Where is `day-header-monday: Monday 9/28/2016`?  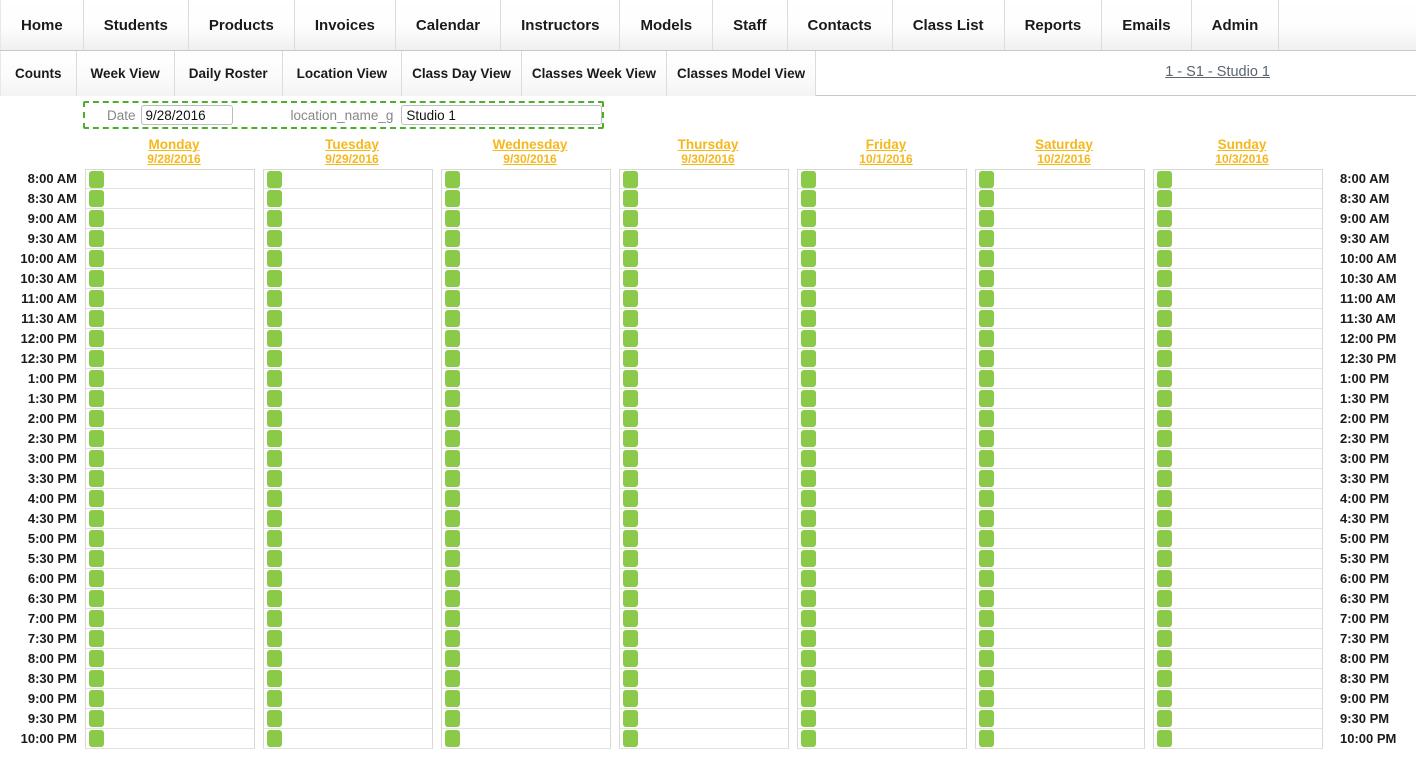 day-header-monday: Monday 9/28/2016 is located at coordinates (174, 152).